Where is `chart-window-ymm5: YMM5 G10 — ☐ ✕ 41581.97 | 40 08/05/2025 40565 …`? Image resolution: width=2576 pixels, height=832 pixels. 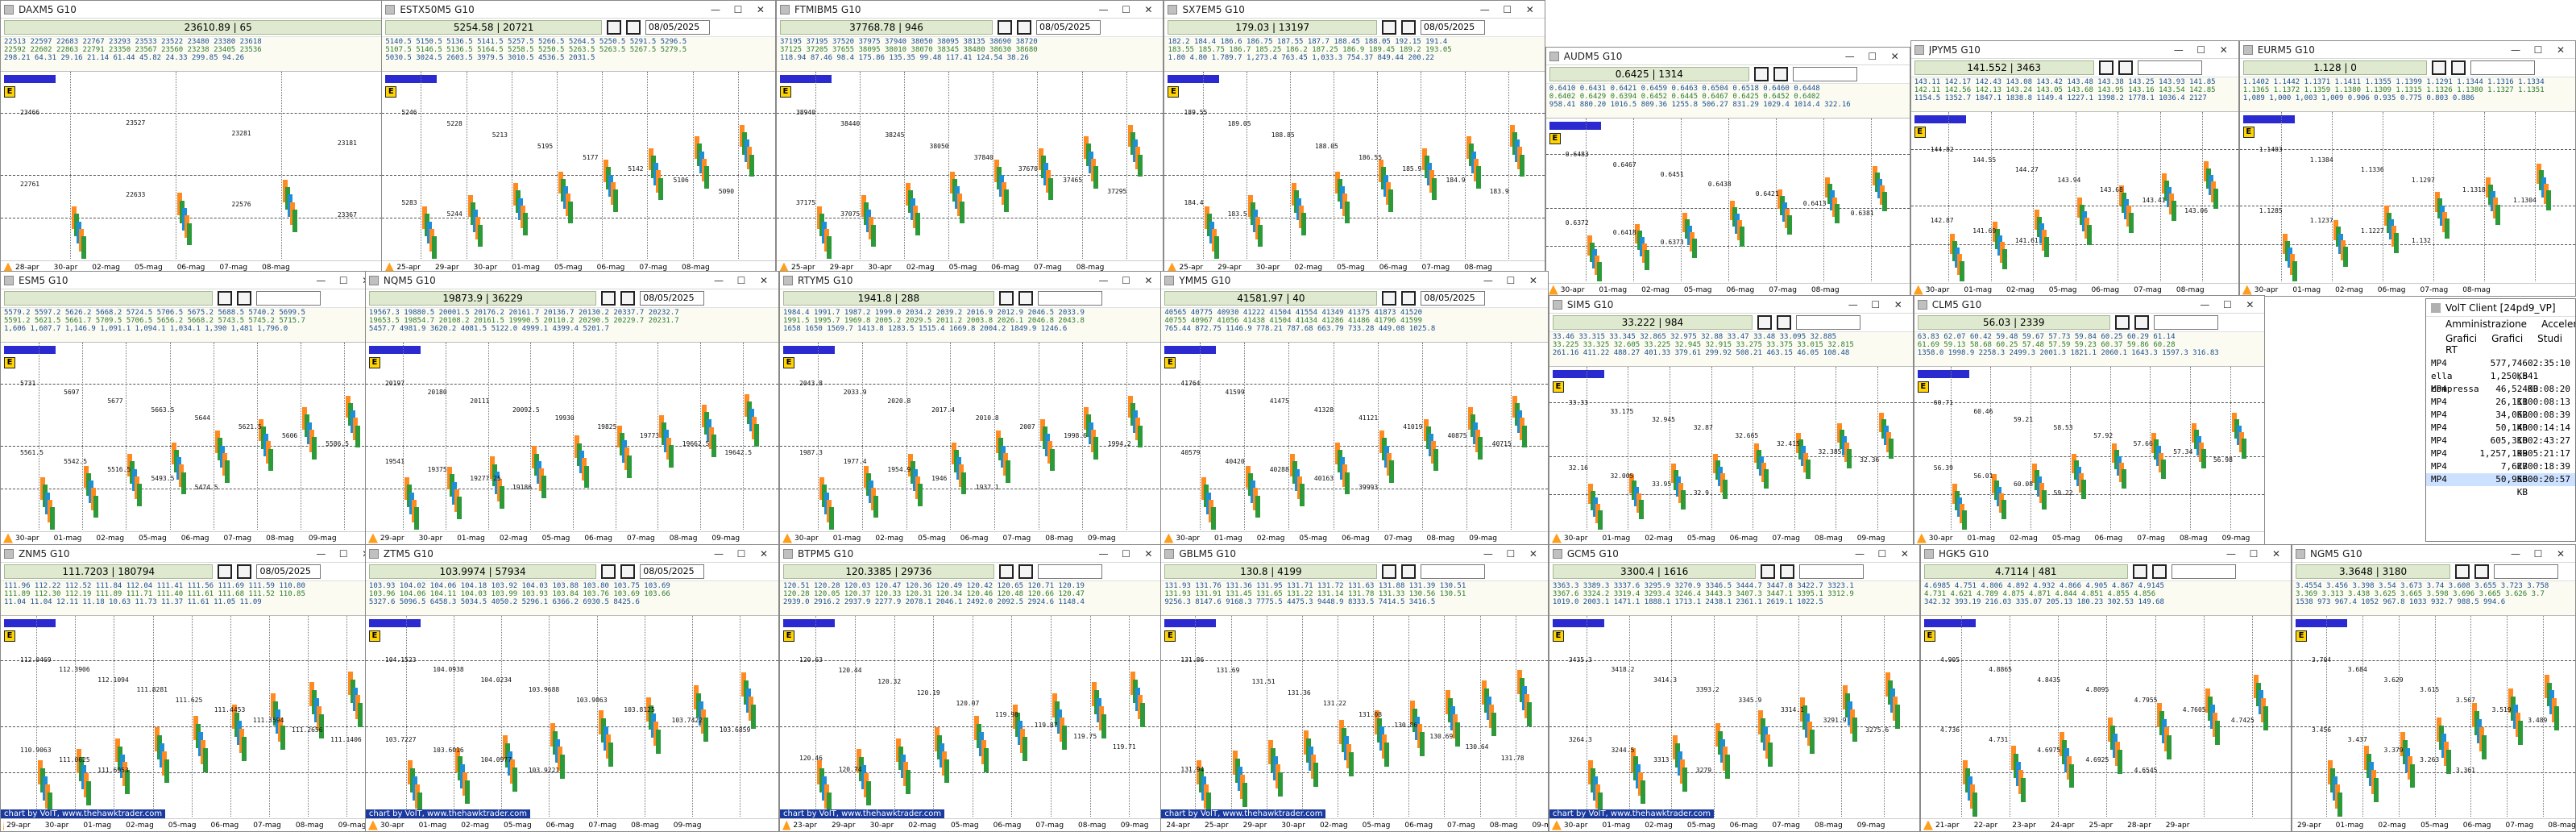
chart-window-ymm5: YMM5 G10 — ☐ ✕ 41581.97 | 40 08/05/2025 40565 … is located at coordinates (1354, 408).